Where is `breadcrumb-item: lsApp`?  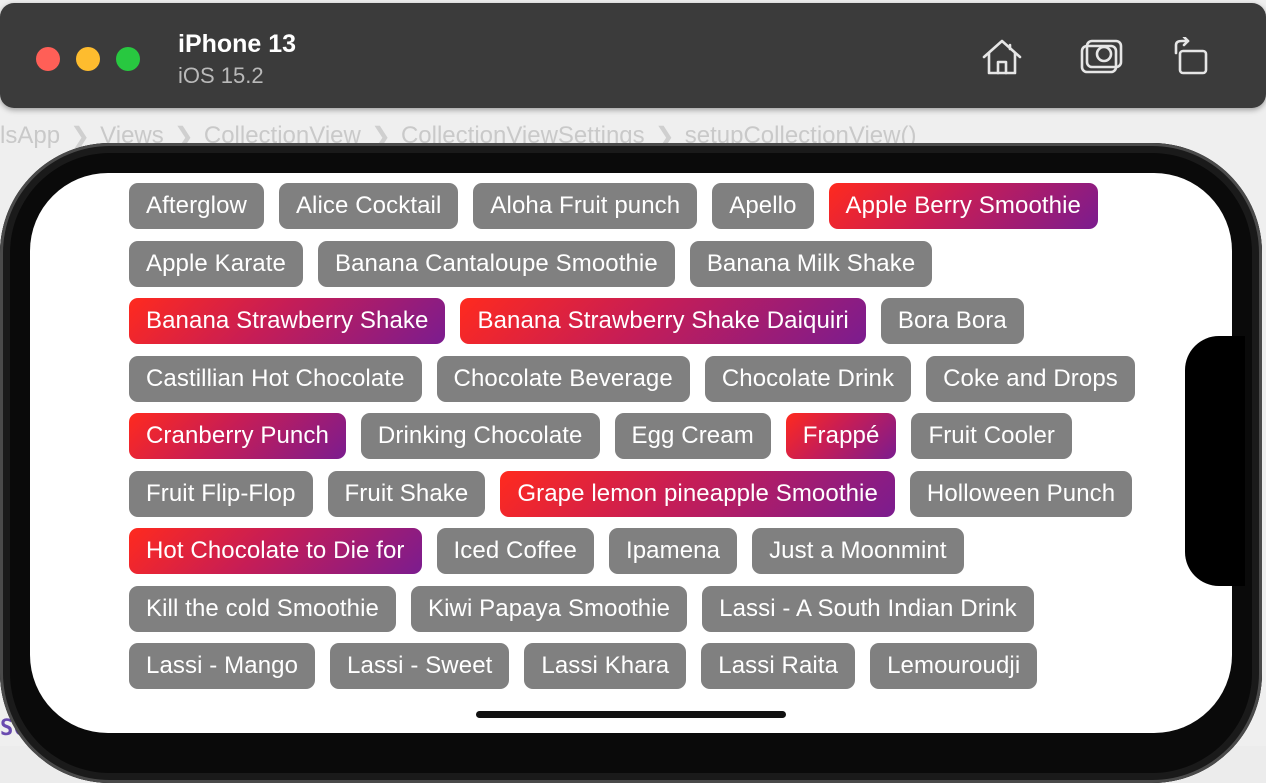
breadcrumb-item: lsApp is located at coordinates (30, 136).